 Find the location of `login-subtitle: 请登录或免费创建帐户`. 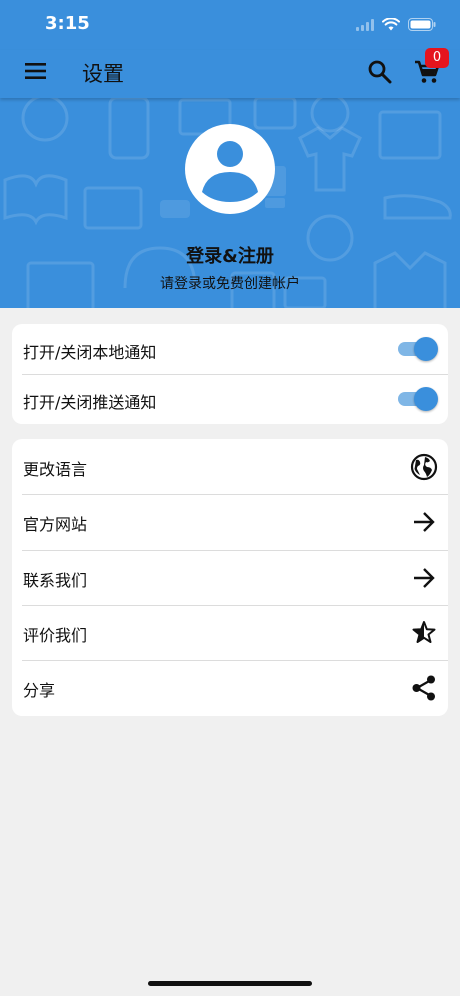

login-subtitle: 请登录或免费创建帐户 is located at coordinates (230, 284).